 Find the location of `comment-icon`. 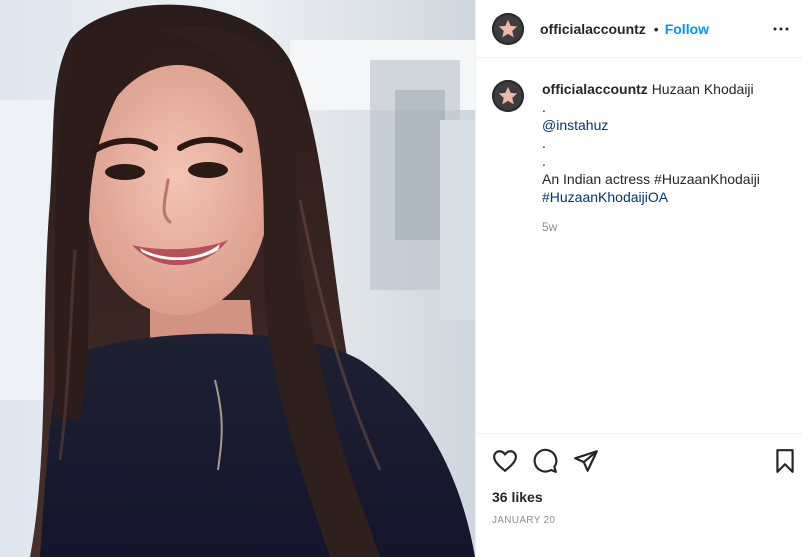

comment-icon is located at coordinates (545, 461).